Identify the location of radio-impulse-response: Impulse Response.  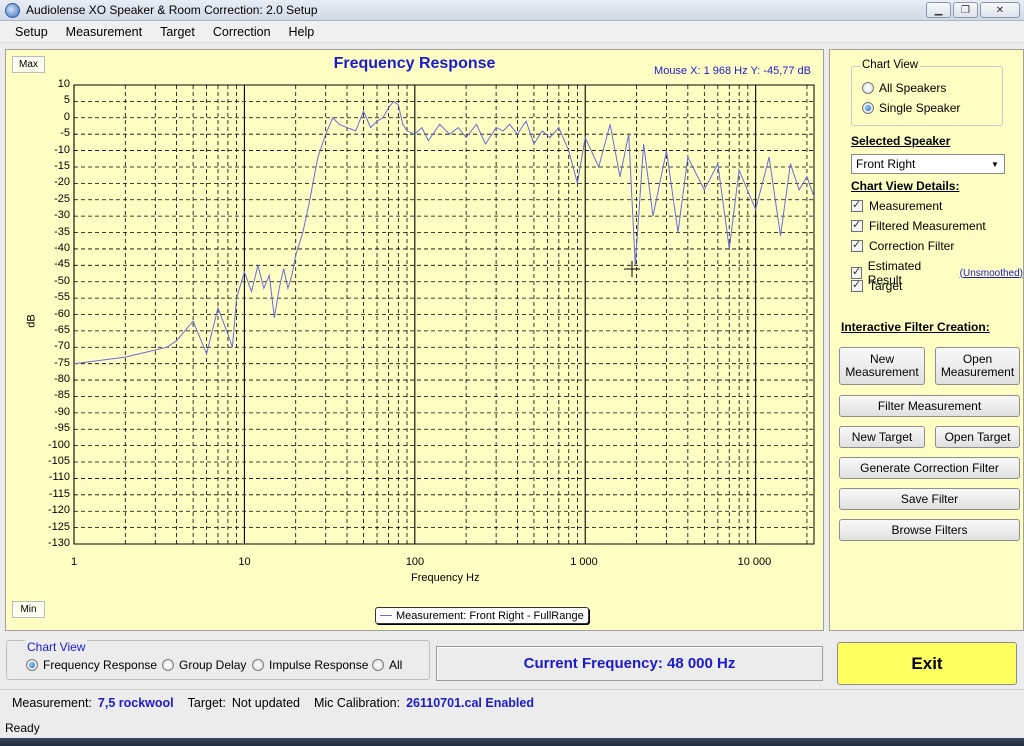
(310, 665).